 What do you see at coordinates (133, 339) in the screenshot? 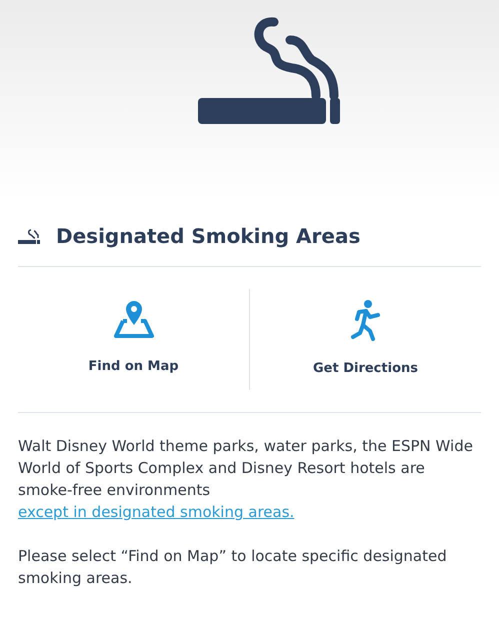
I see `action-button: Find on Map` at bounding box center [133, 339].